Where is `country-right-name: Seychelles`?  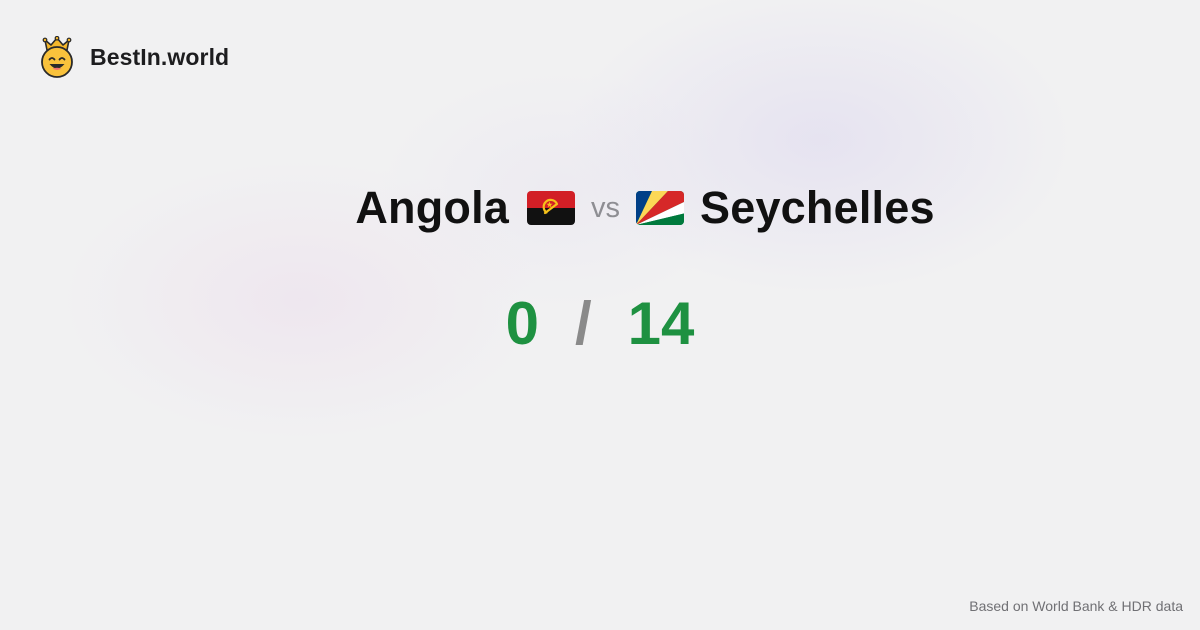
country-right-name: Seychelles is located at coordinates (817, 207).